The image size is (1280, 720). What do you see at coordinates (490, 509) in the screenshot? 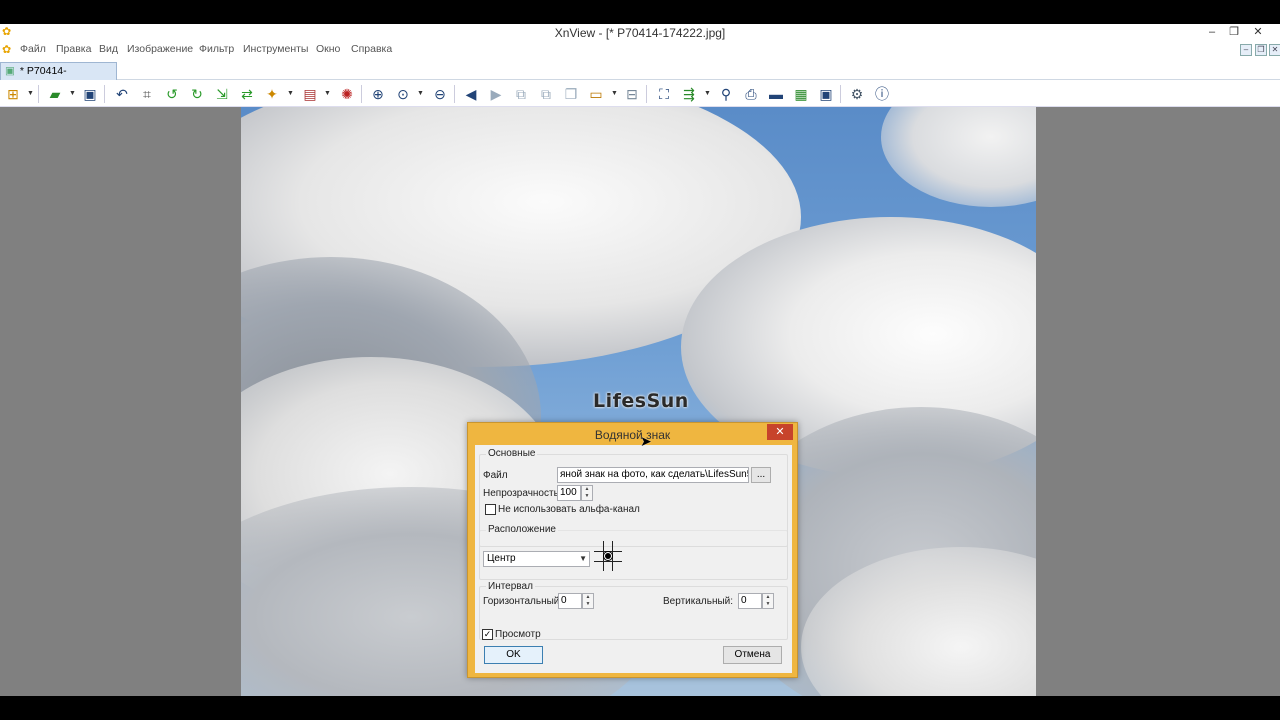
I see `alpha-channel-checkbox` at bounding box center [490, 509].